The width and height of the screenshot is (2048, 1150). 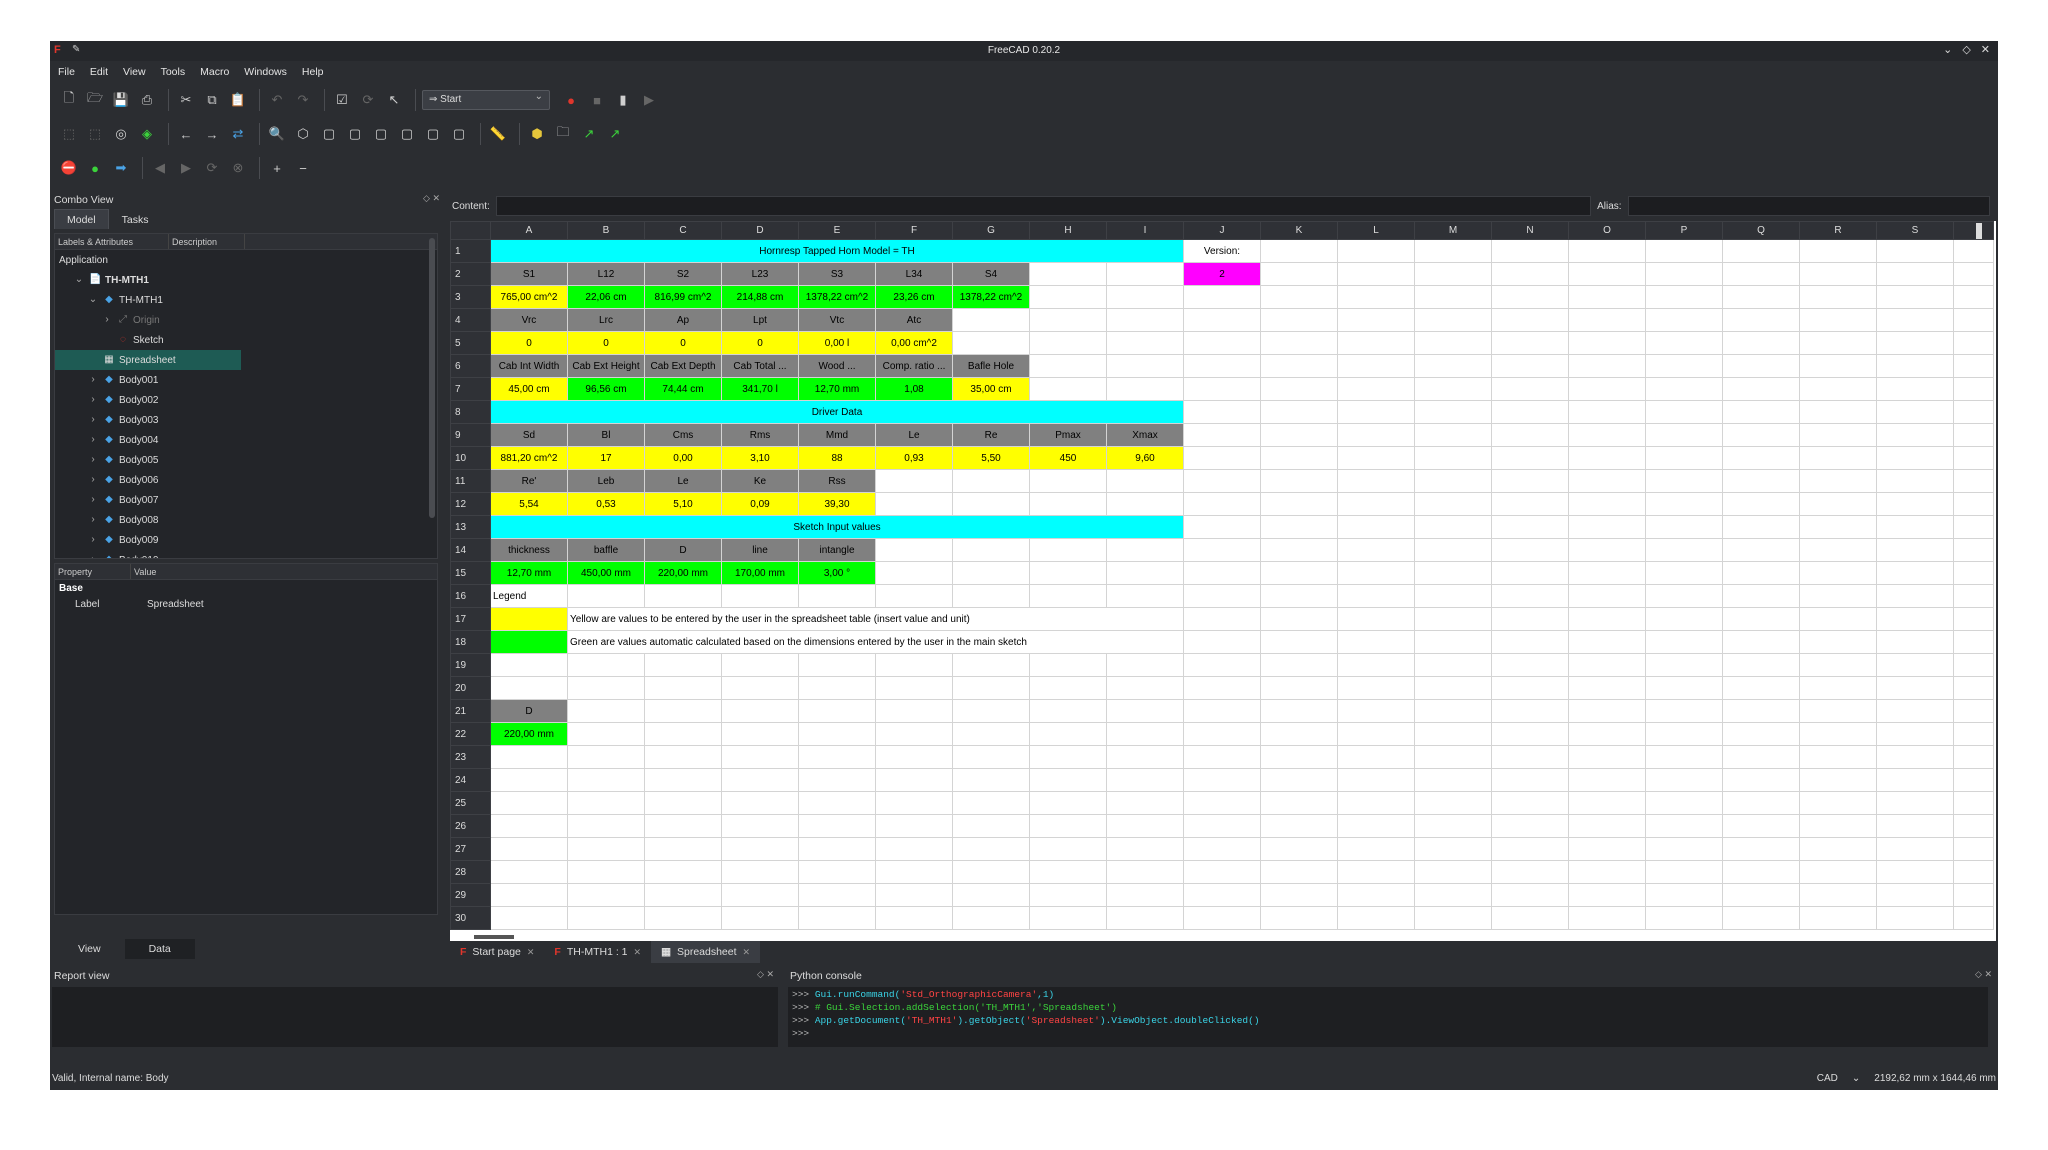 What do you see at coordinates (837, 481) in the screenshot?
I see `sheet-cell: Rss` at bounding box center [837, 481].